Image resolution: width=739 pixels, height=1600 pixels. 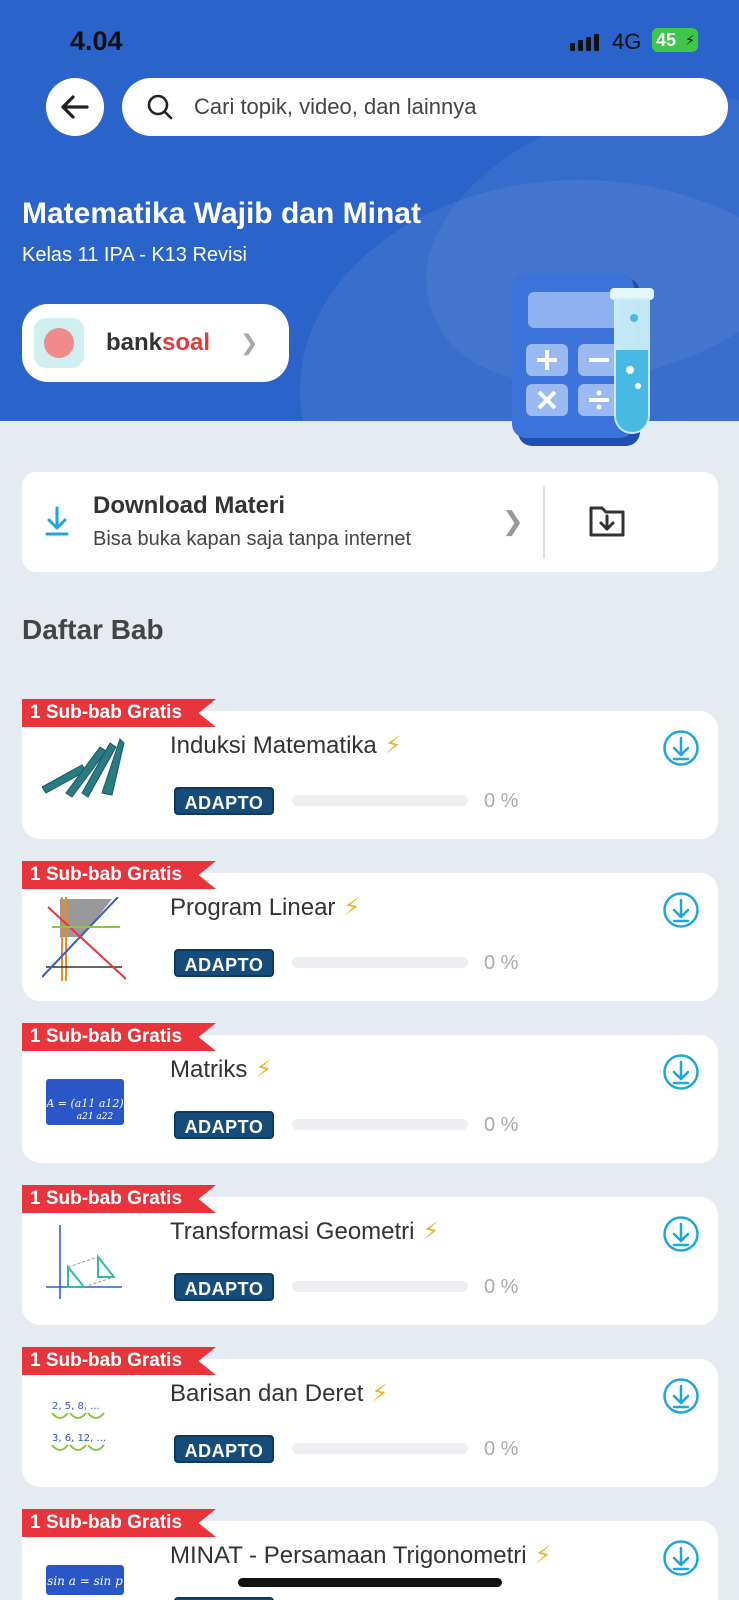 What do you see at coordinates (370, 1099) in the screenshot?
I see `chapter-card: A = (a11 a12) a21 a22 Matriks ⚡ ADAPTO 0 %` at bounding box center [370, 1099].